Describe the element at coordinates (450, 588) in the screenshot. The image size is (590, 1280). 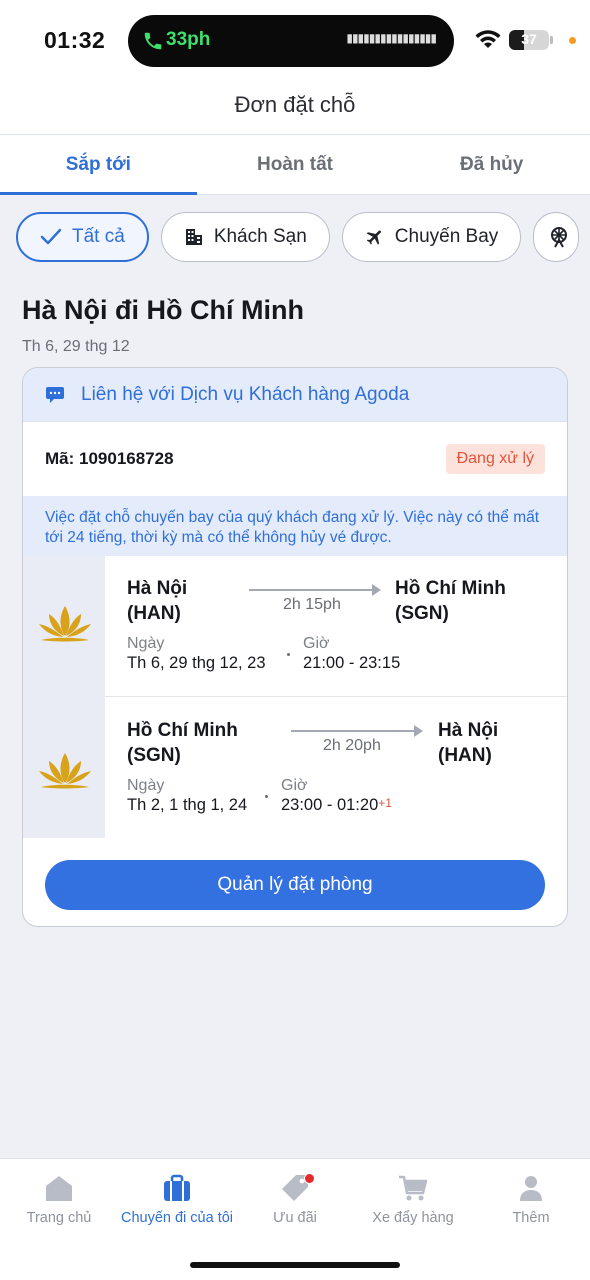
I see `destination-city: Hồ Chí Minh` at that location.